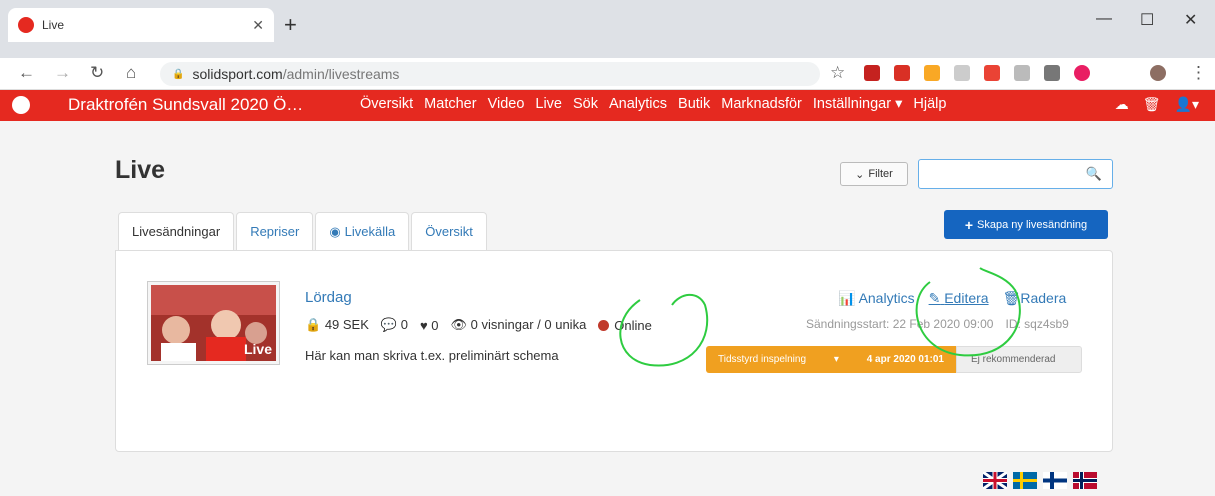  I want to click on nav-item-butik: Butik, so click(694, 104).